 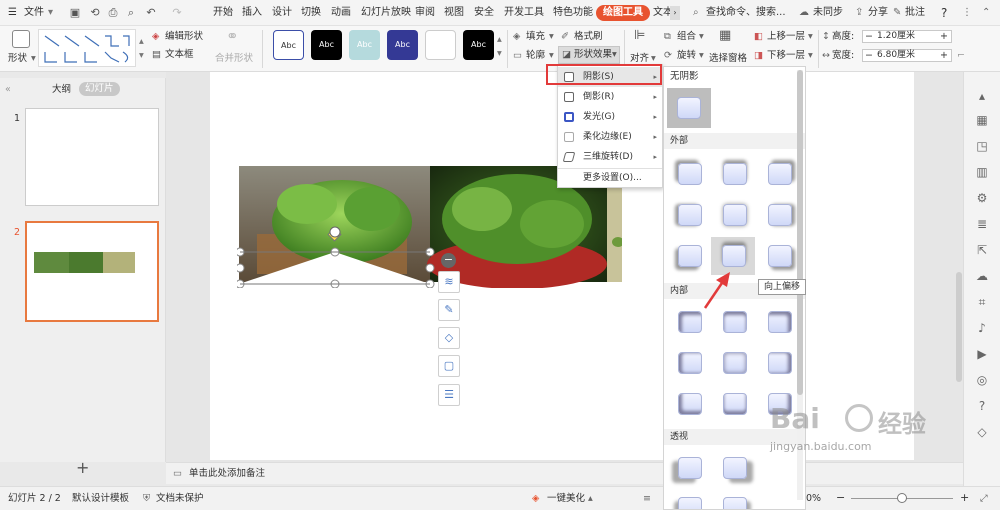 I want to click on protect-status: 文档未保护, so click(x=180, y=499).